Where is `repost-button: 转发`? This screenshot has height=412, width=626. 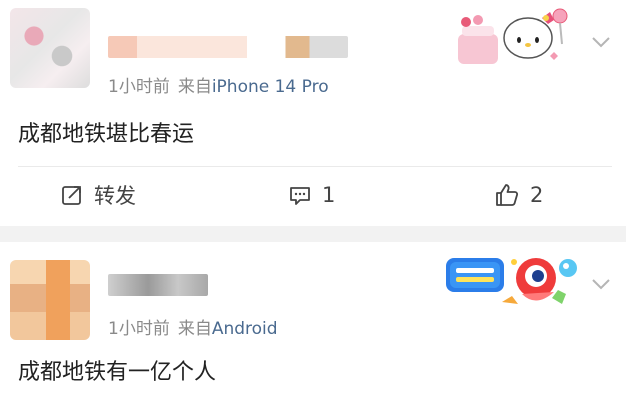 repost-button: 转发 is located at coordinates (98, 195).